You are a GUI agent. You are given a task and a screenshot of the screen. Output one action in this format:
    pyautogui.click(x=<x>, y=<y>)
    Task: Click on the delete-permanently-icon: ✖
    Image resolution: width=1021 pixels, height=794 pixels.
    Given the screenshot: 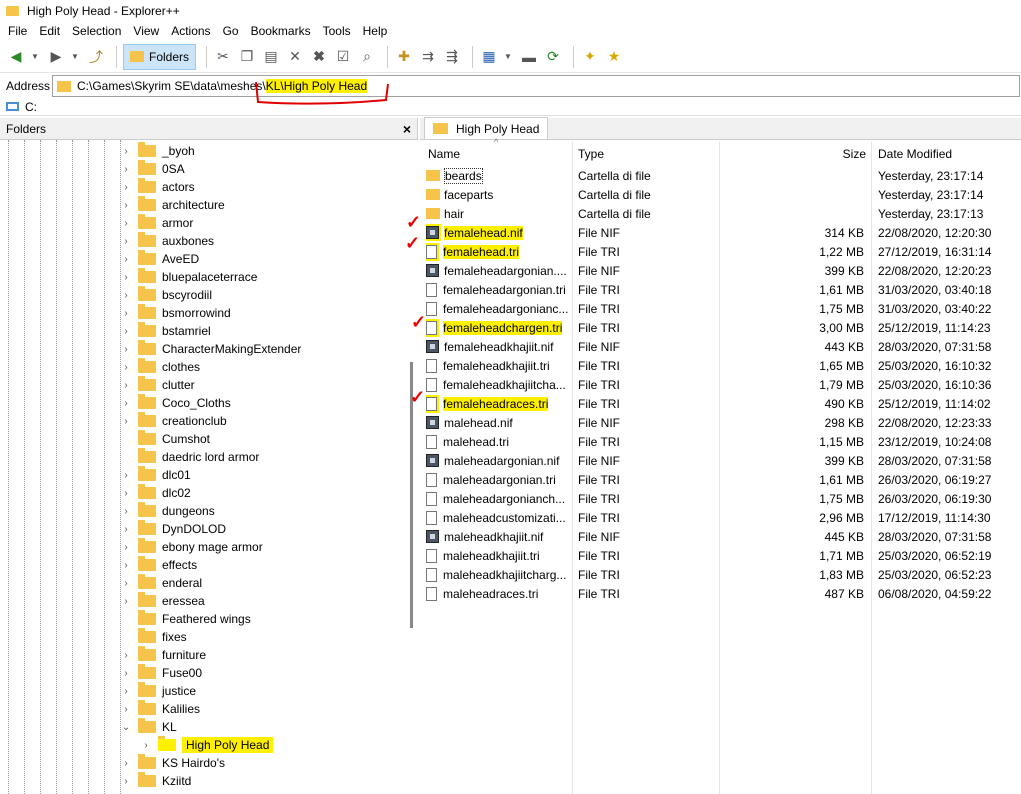 What is the action you would take?
    pyautogui.click(x=319, y=57)
    